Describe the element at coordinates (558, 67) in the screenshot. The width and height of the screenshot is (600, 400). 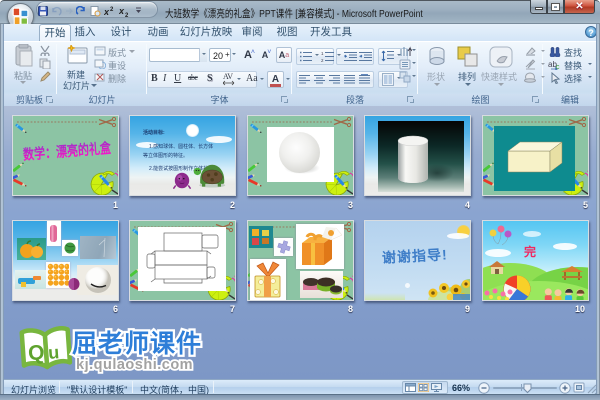
I see `svg-text: c` at that location.